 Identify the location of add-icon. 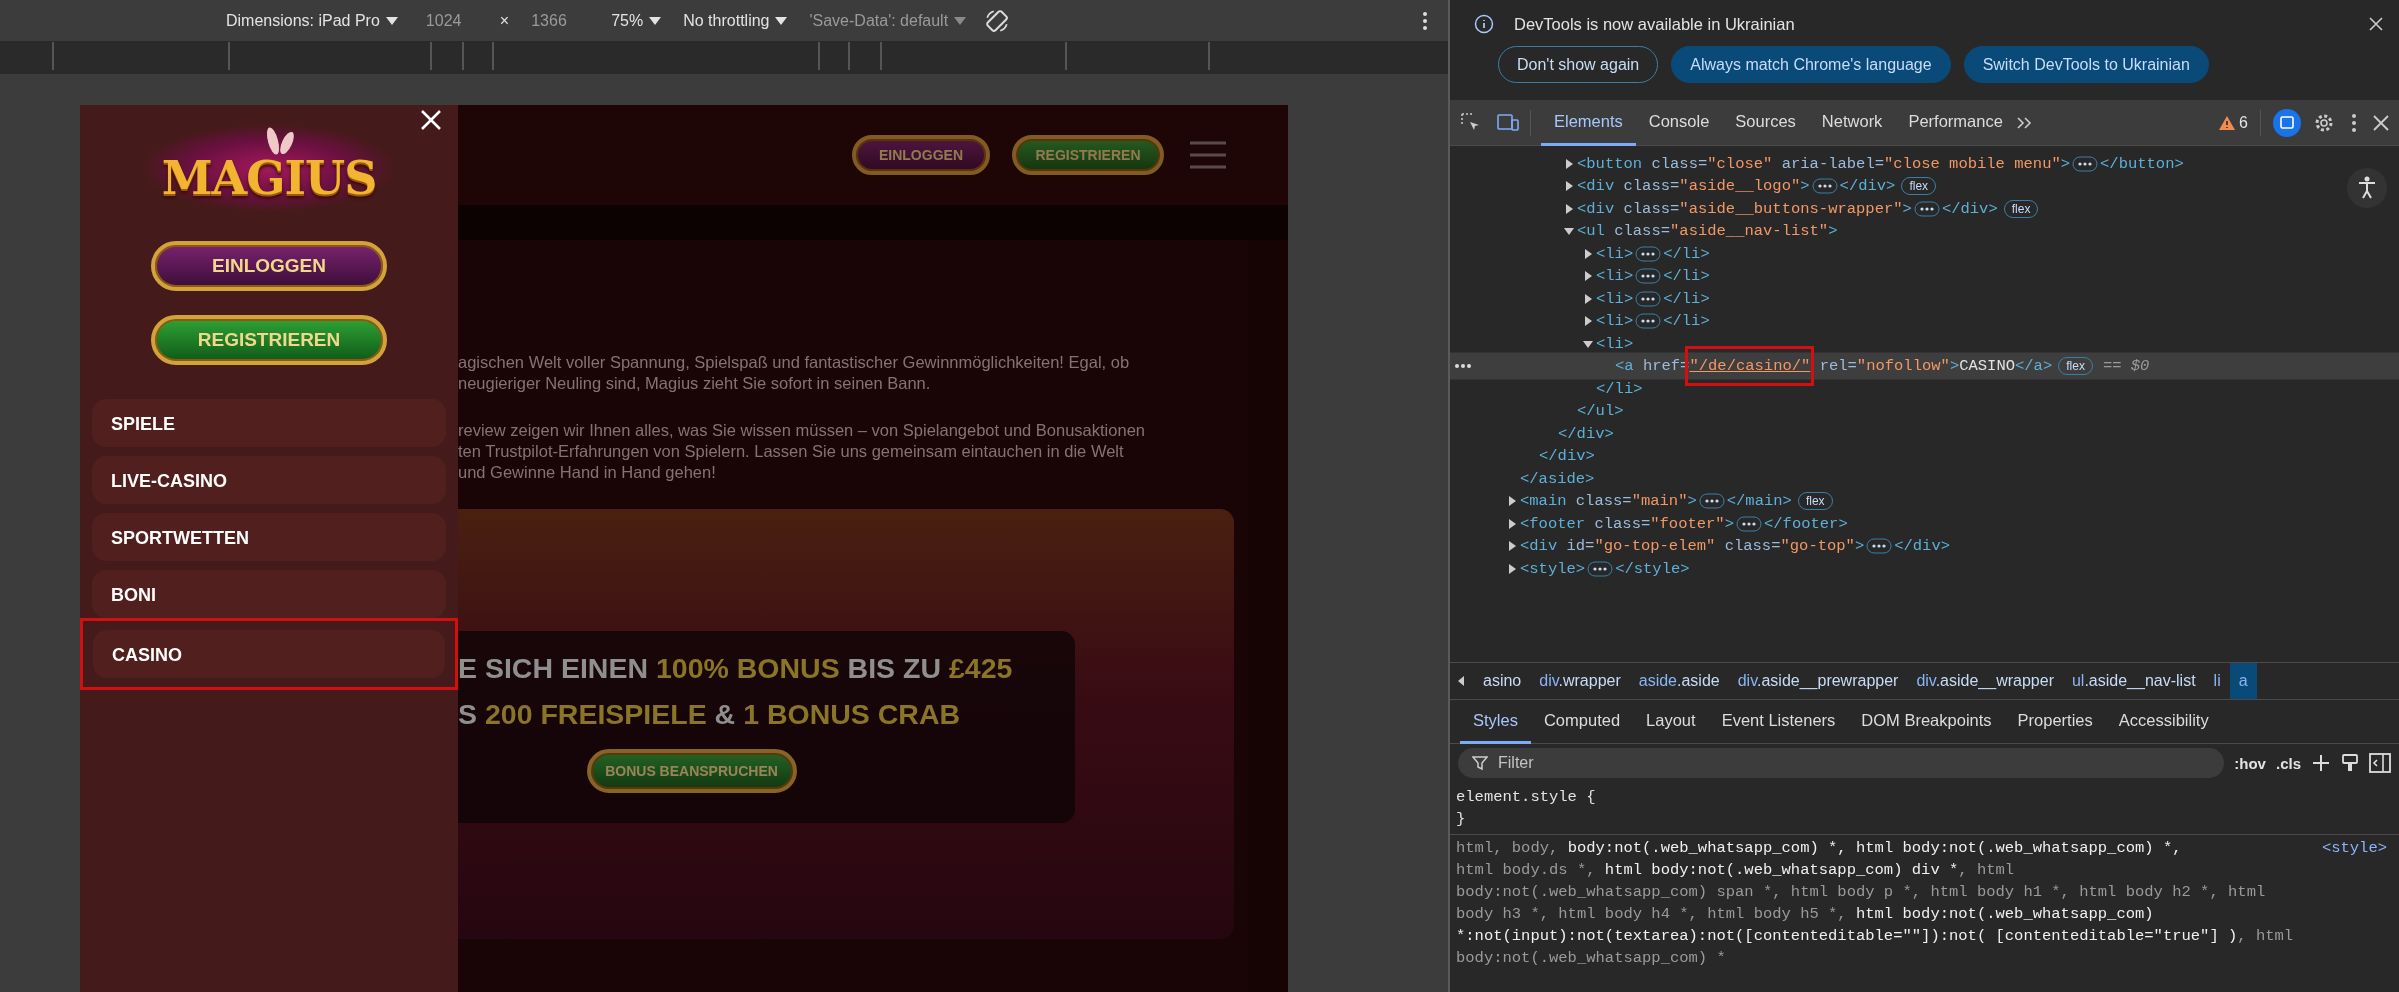
(2321, 763).